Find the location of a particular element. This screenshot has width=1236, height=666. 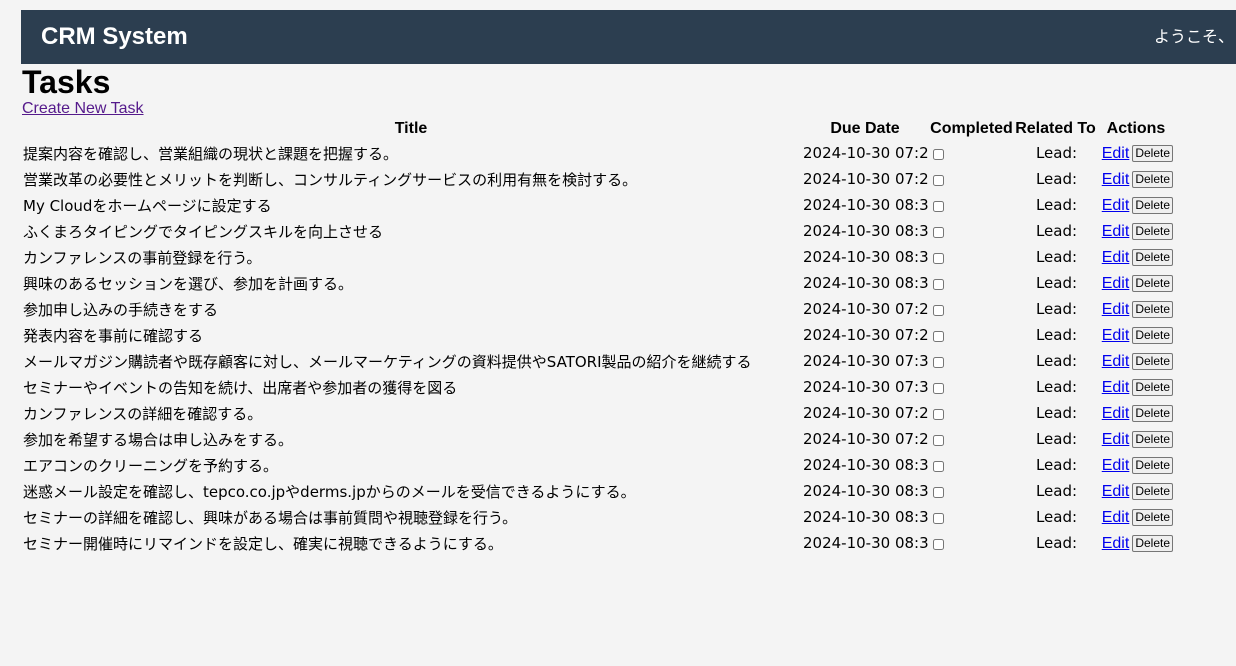

top-header: CRM System ようこそ、 is located at coordinates (628, 37).